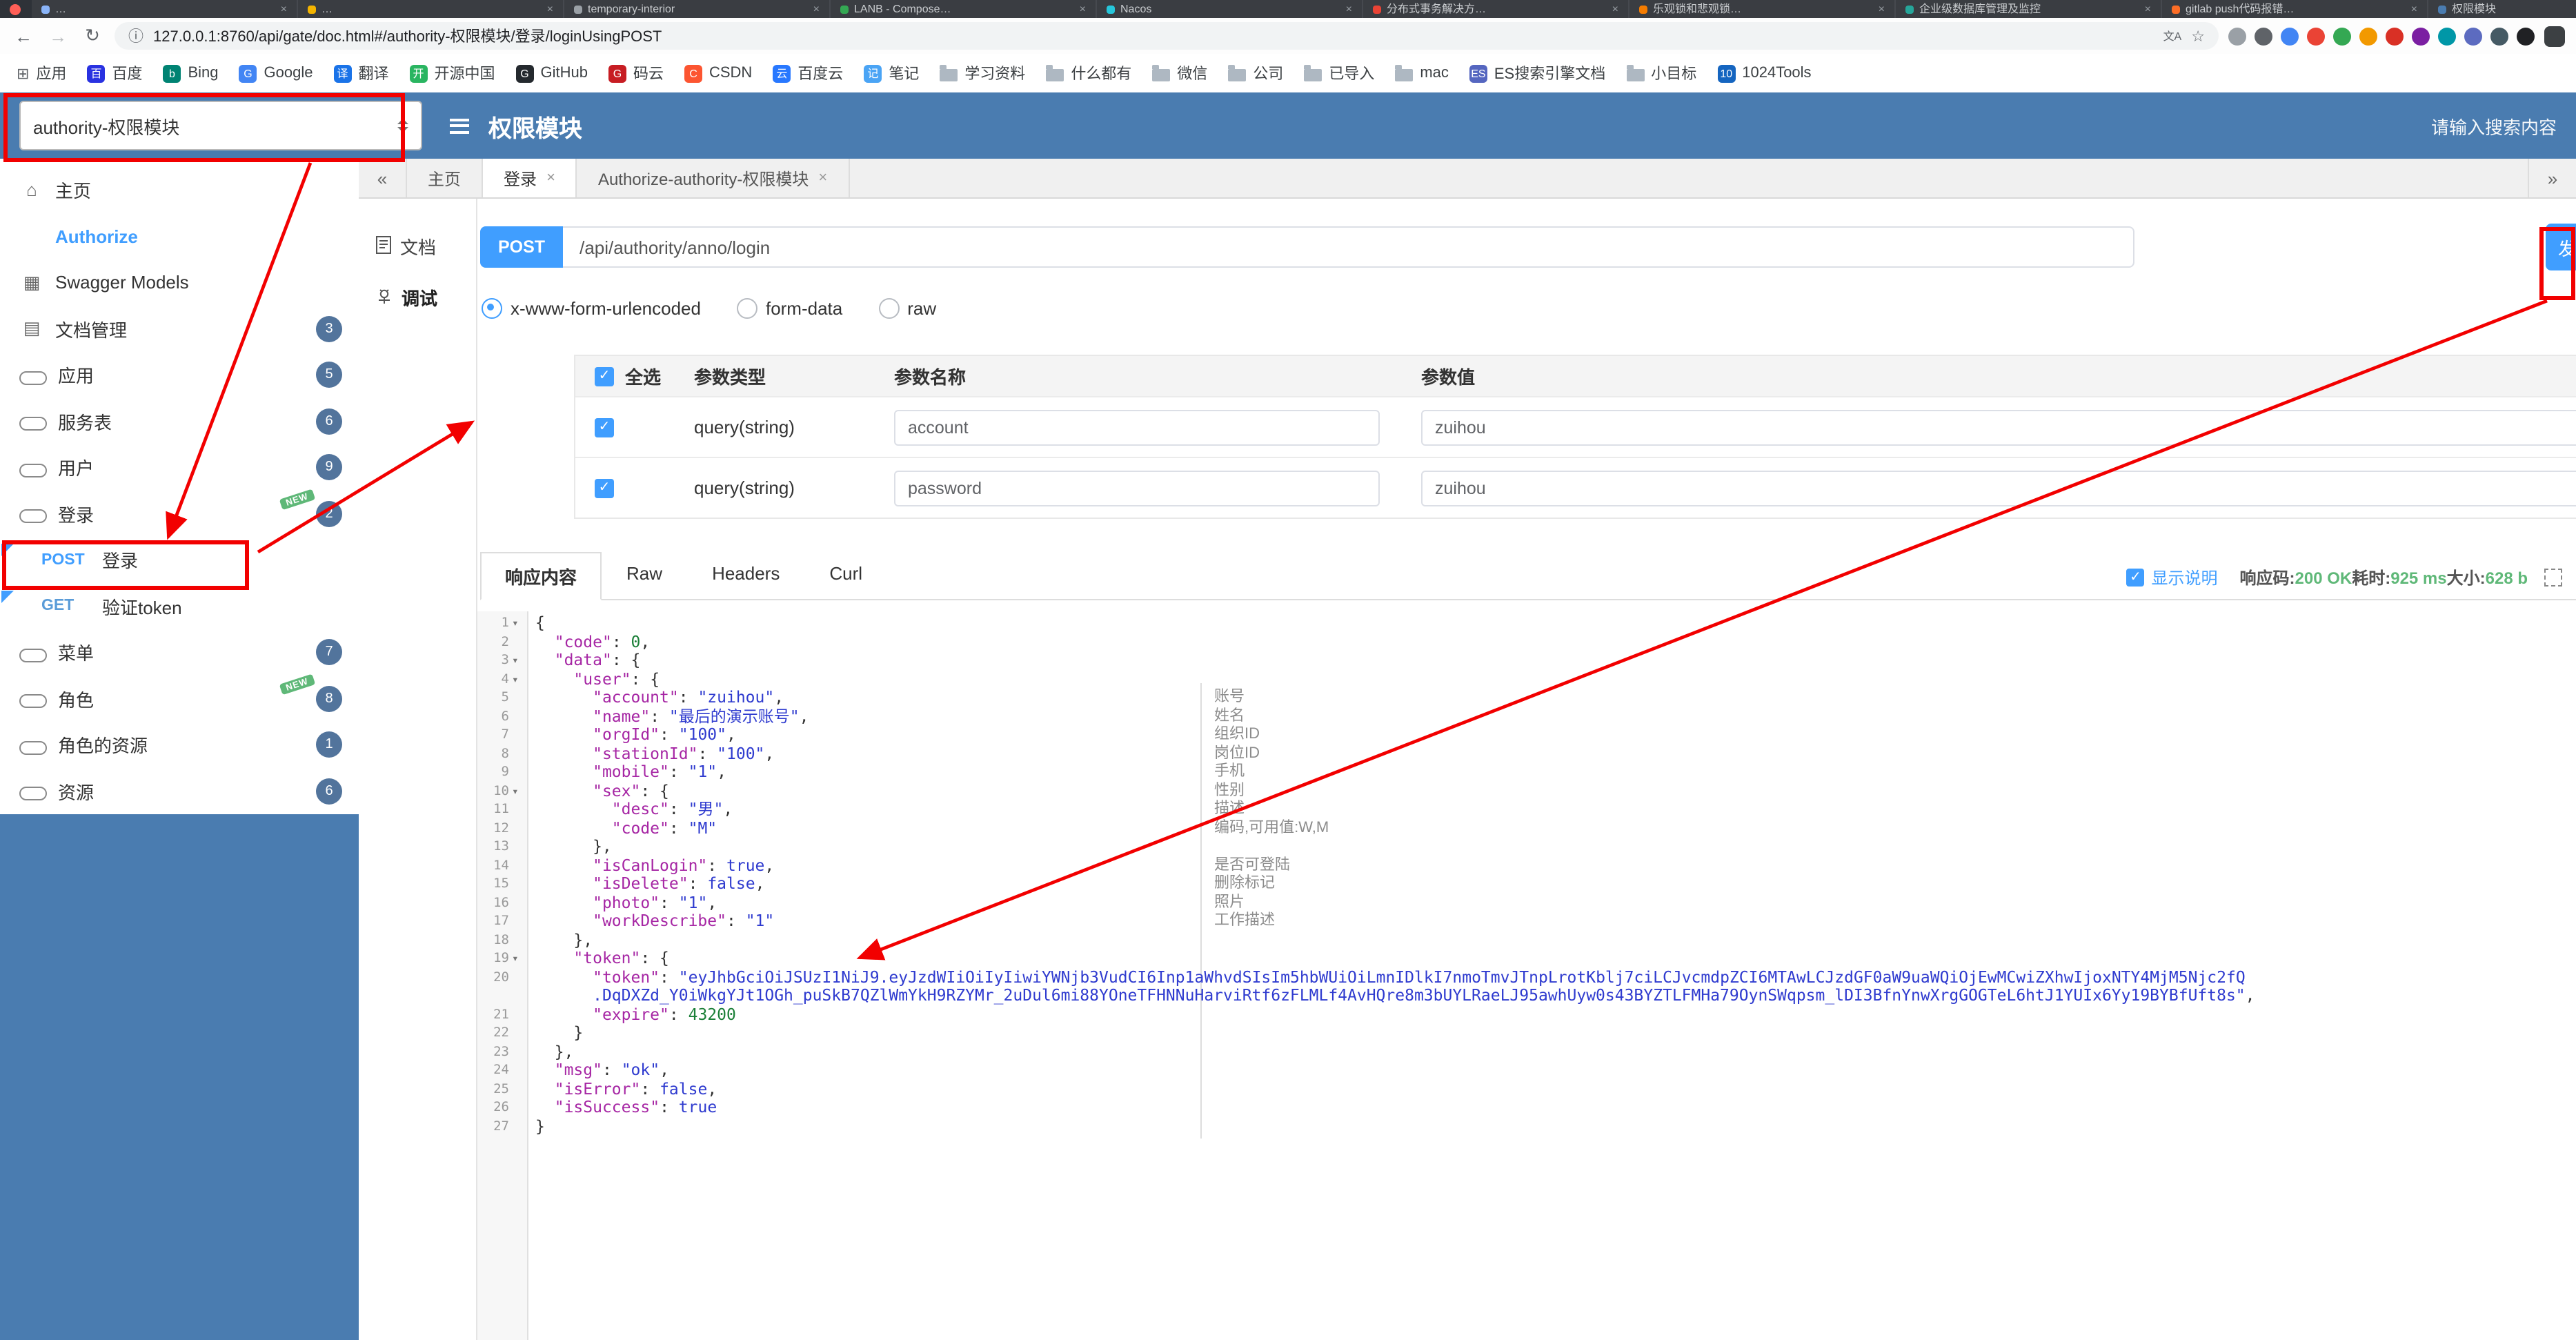 The height and width of the screenshot is (1340, 2576). I want to click on profile-avatar, so click(2554, 36).